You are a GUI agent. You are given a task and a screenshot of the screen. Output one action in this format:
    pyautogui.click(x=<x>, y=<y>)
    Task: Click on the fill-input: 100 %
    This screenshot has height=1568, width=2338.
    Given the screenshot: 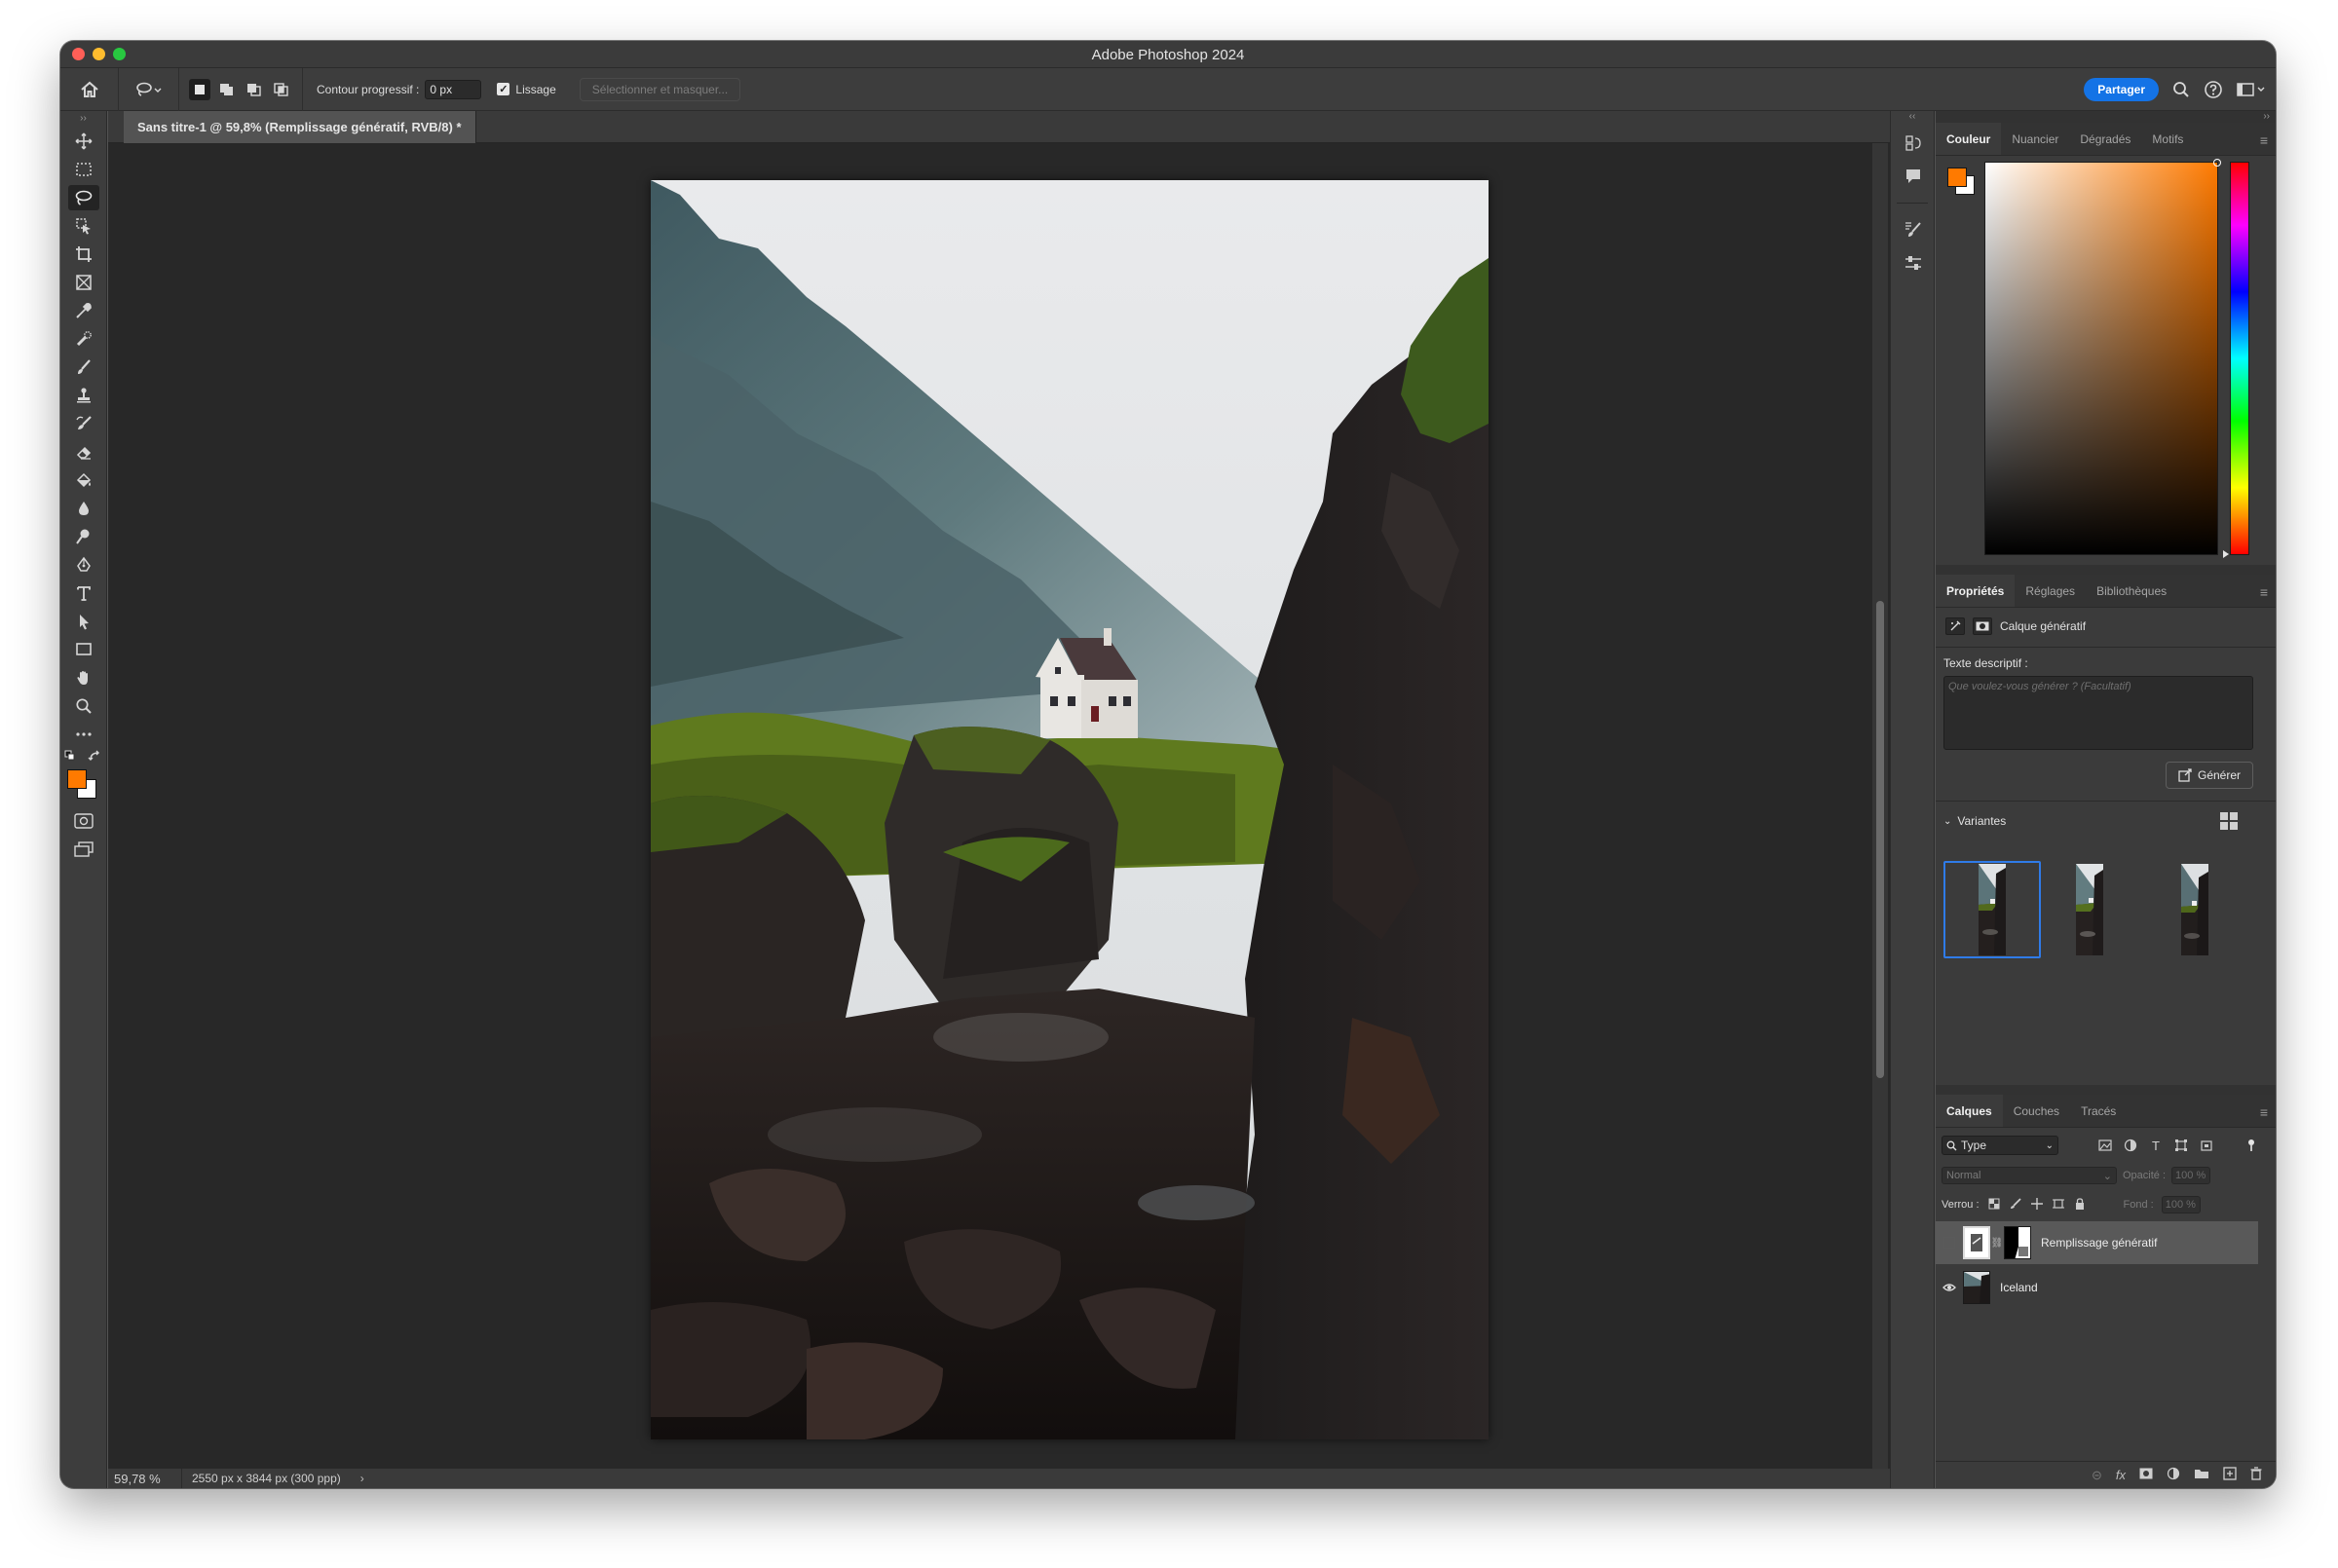 What is the action you would take?
    pyautogui.click(x=2181, y=1204)
    